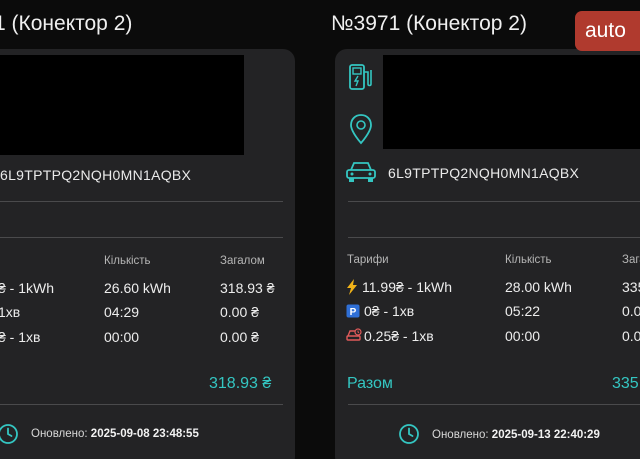 Image resolution: width=640 pixels, height=459 pixels. What do you see at coordinates (625, 383) in the screenshot?
I see `total-value: 335` at bounding box center [625, 383].